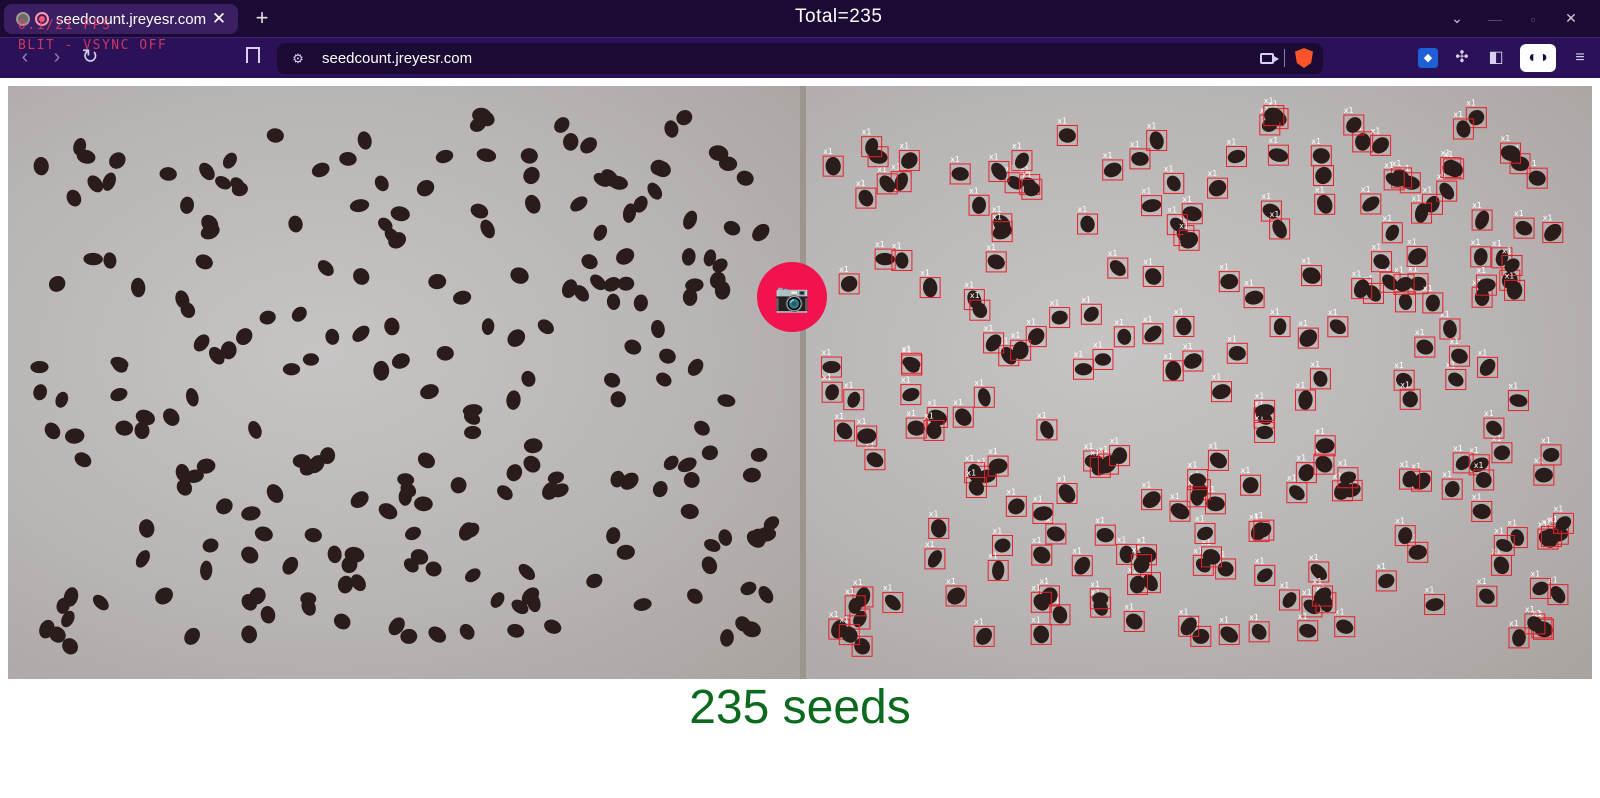  I want to click on forward-icon: ›, so click(57, 57).